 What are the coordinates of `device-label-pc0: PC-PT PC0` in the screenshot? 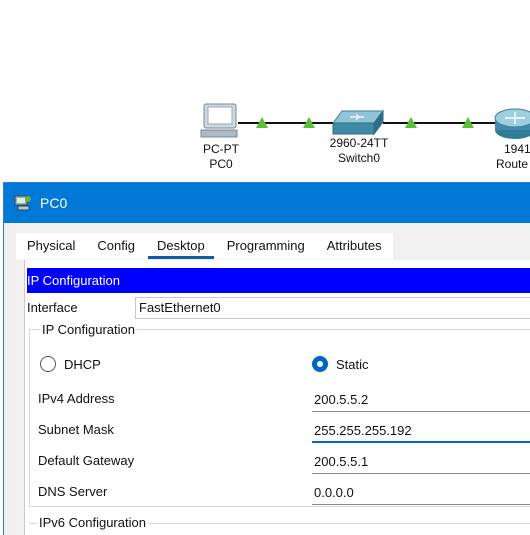 It's located at (221, 157).